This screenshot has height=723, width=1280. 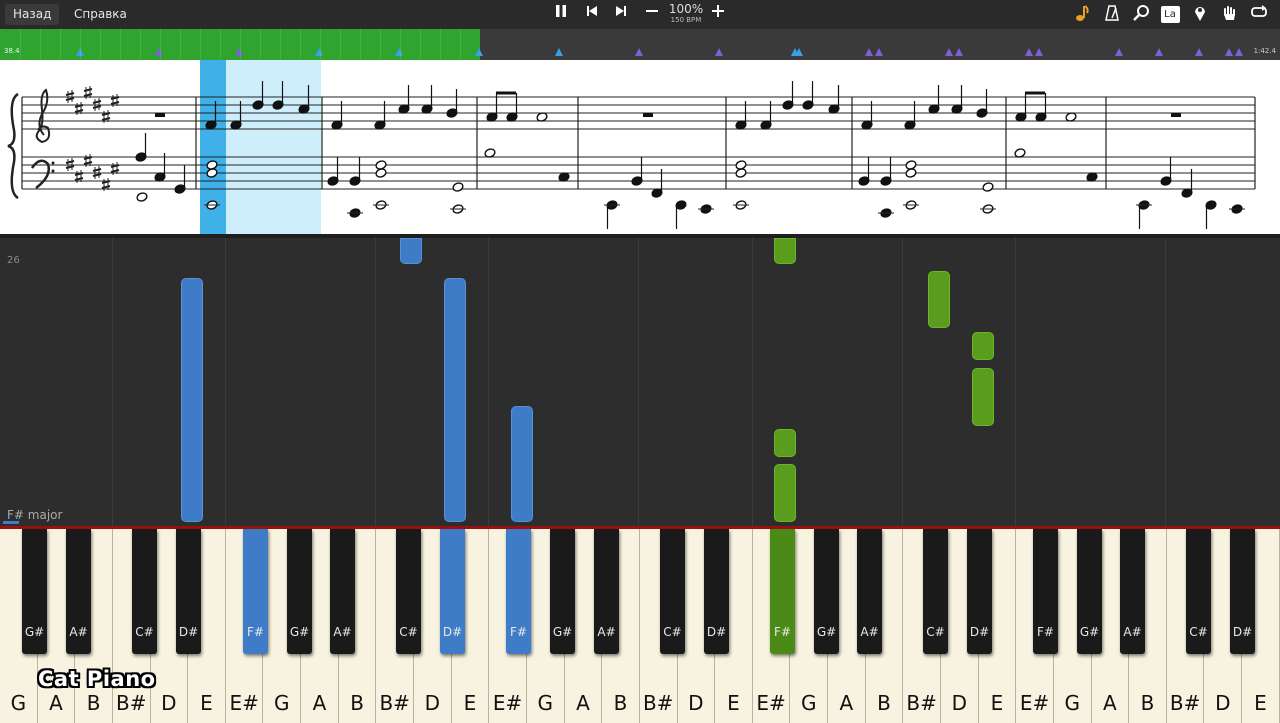 What do you see at coordinates (1200, 14) in the screenshot?
I see `marker-button` at bounding box center [1200, 14].